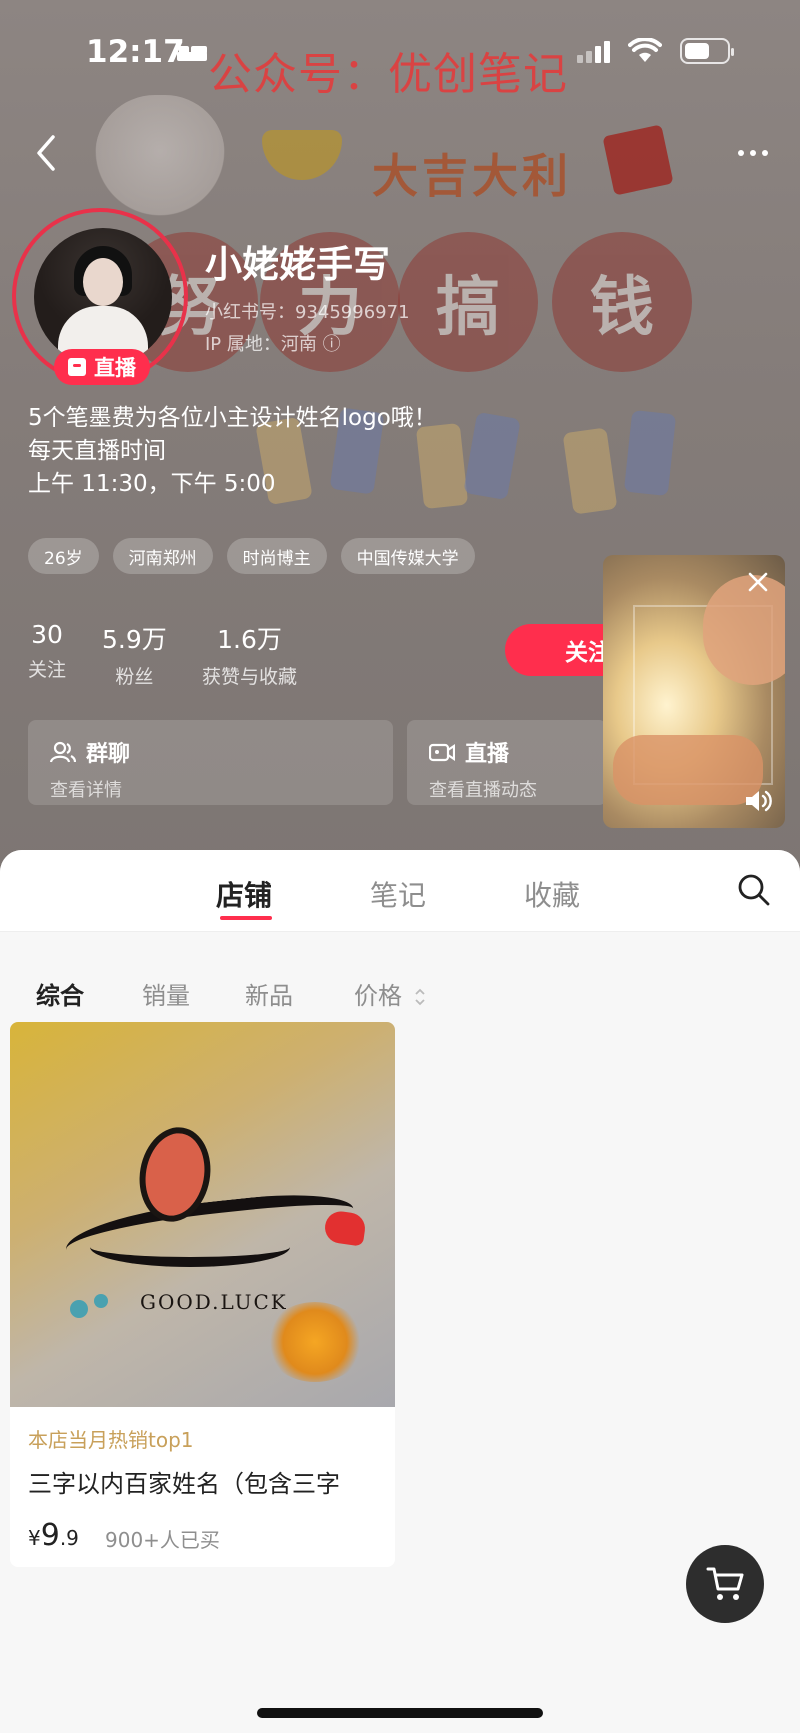 Image resolution: width=800 pixels, height=1733 pixels. I want to click on search-button, so click(754, 890).